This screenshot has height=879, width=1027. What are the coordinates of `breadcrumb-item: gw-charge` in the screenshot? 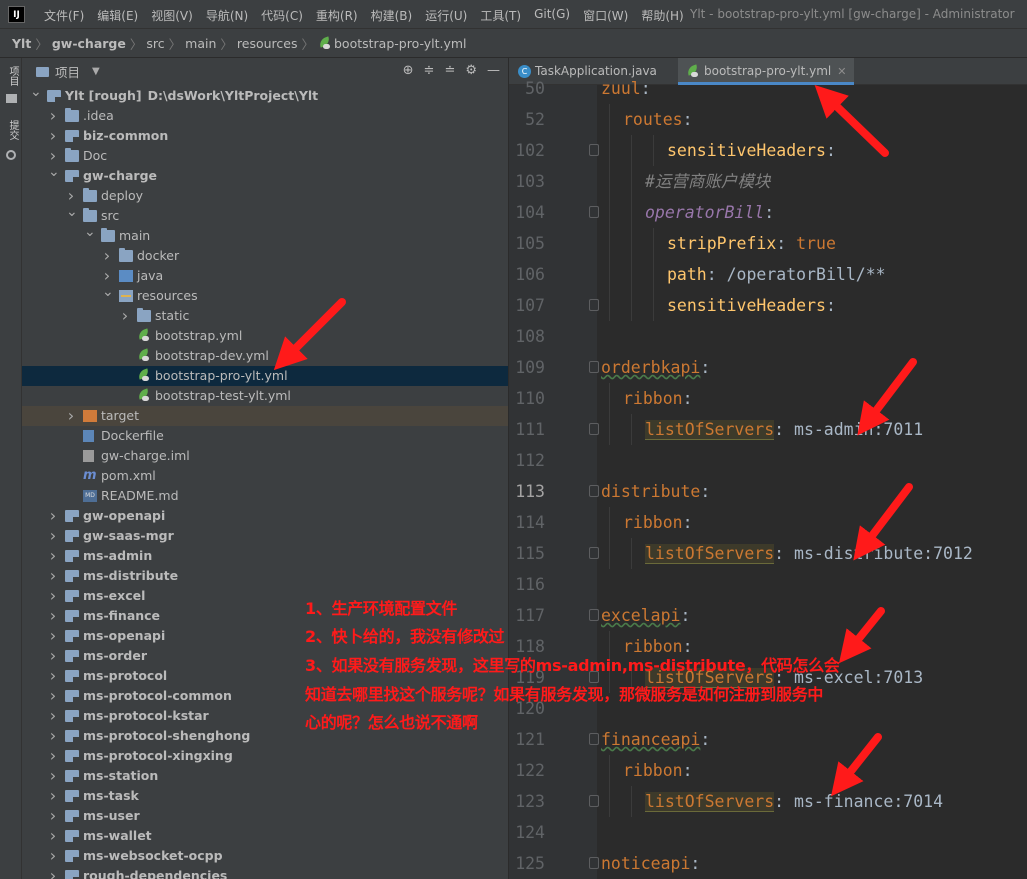 It's located at (89, 43).